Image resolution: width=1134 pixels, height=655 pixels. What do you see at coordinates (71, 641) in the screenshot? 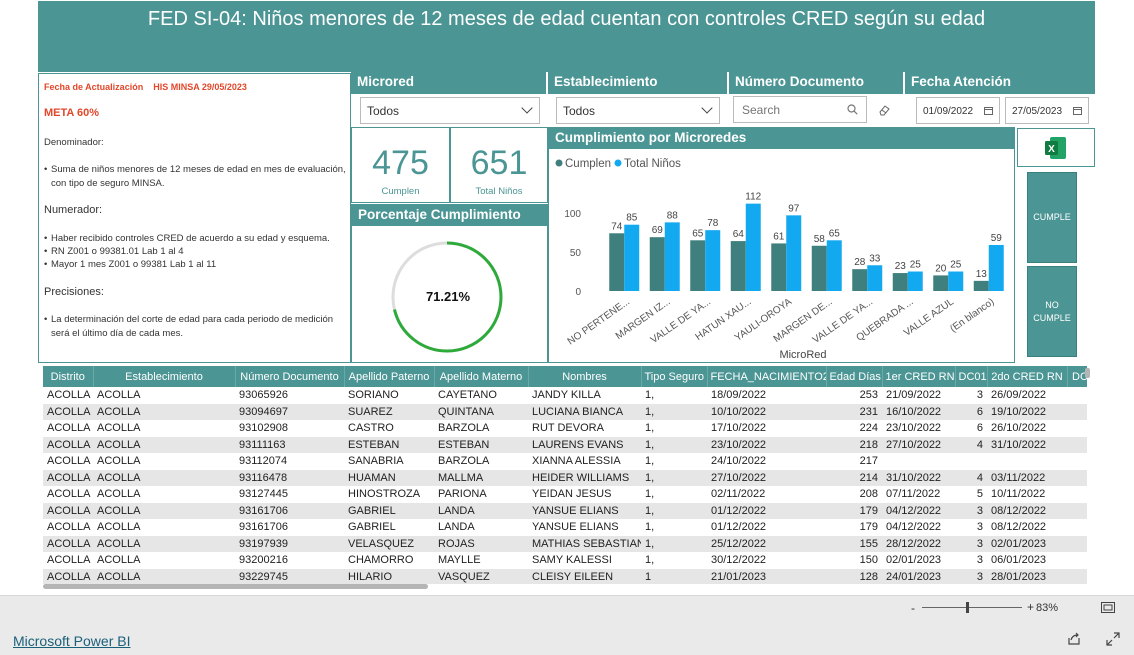
I see `power-bi-link: Microsoft Power BI` at bounding box center [71, 641].